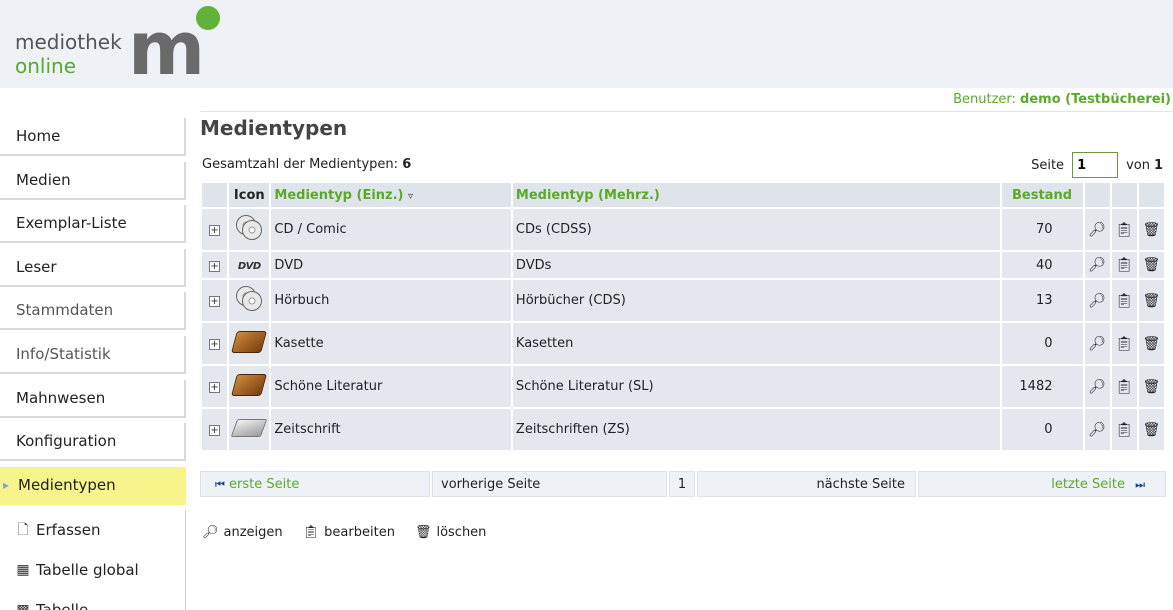  Describe the element at coordinates (756, 429) in the screenshot. I see `cell-plural: Zeitschriften (ZS)` at that location.